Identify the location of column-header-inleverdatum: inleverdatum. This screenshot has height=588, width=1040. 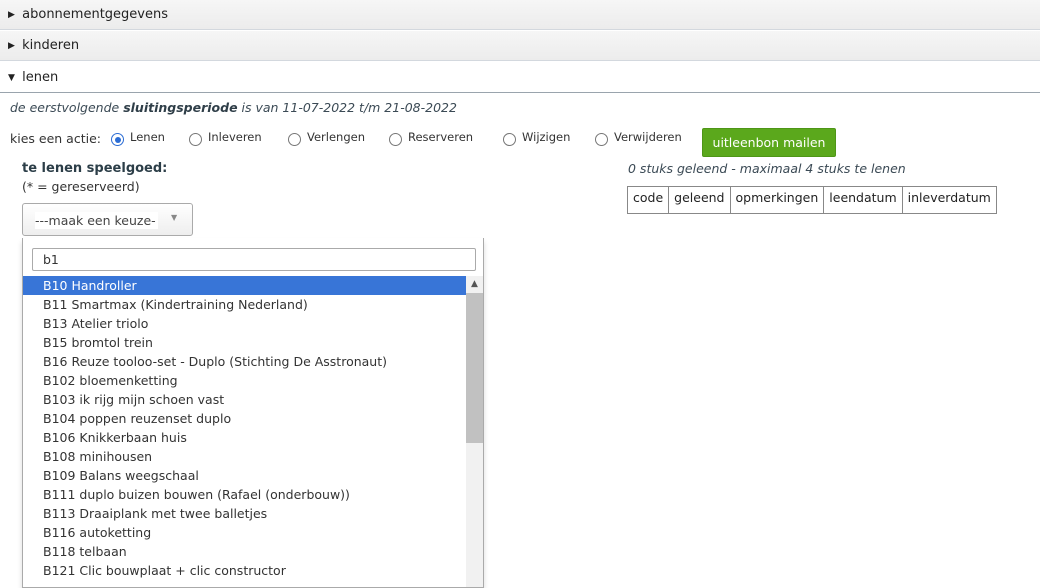
(949, 200).